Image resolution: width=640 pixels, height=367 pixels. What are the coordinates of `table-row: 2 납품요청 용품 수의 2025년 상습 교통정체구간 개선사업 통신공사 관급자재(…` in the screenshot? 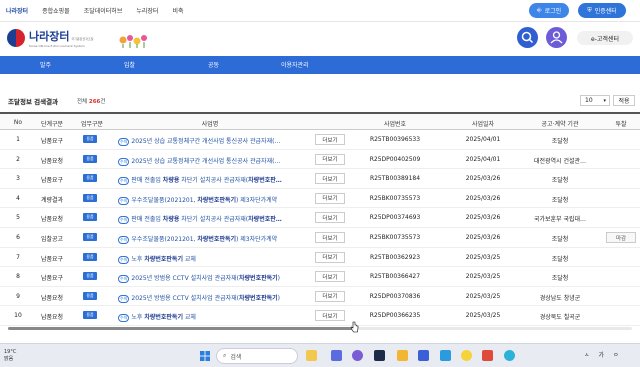 It's located at (320, 160).